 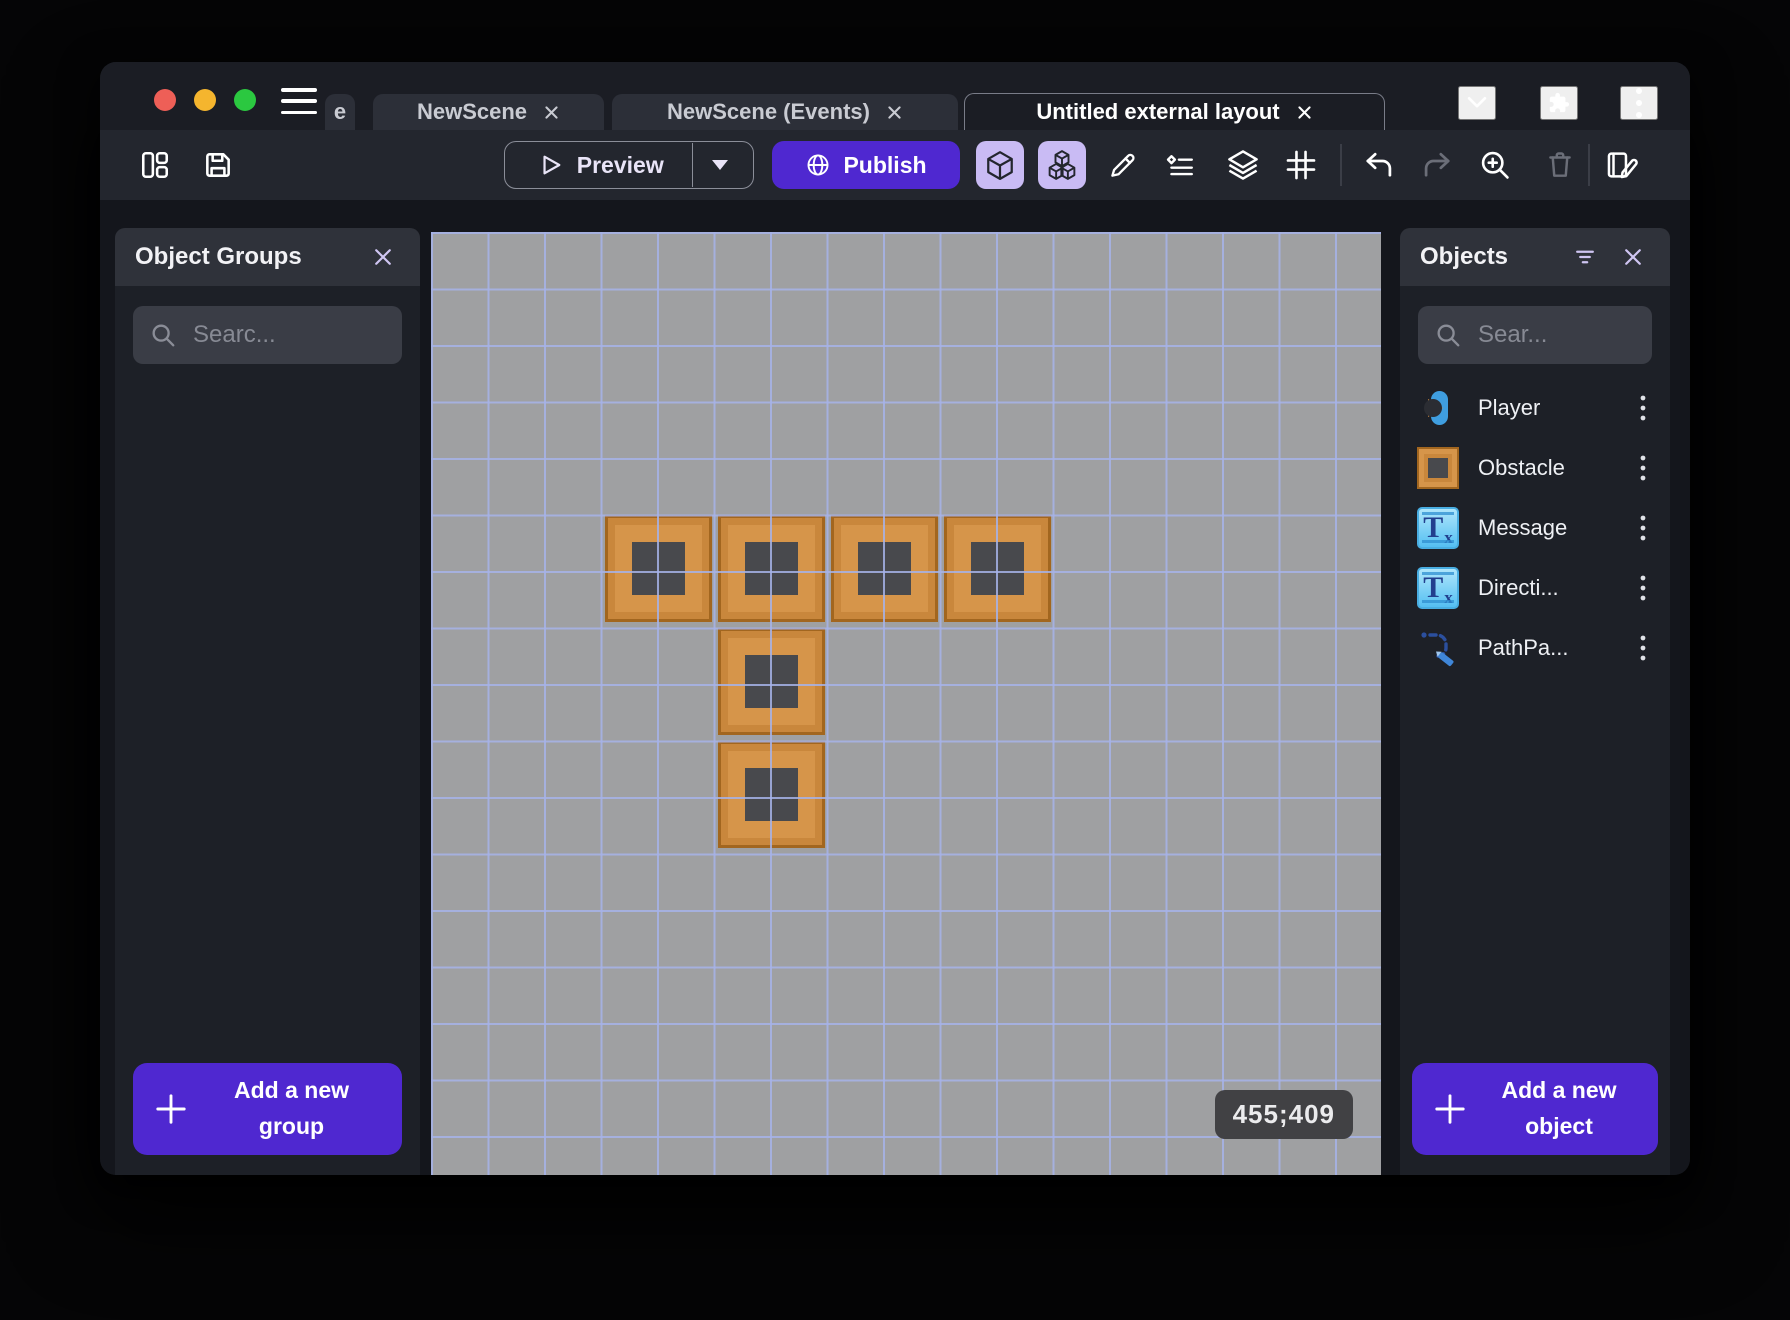 I want to click on player-icon, so click(x=1438, y=408).